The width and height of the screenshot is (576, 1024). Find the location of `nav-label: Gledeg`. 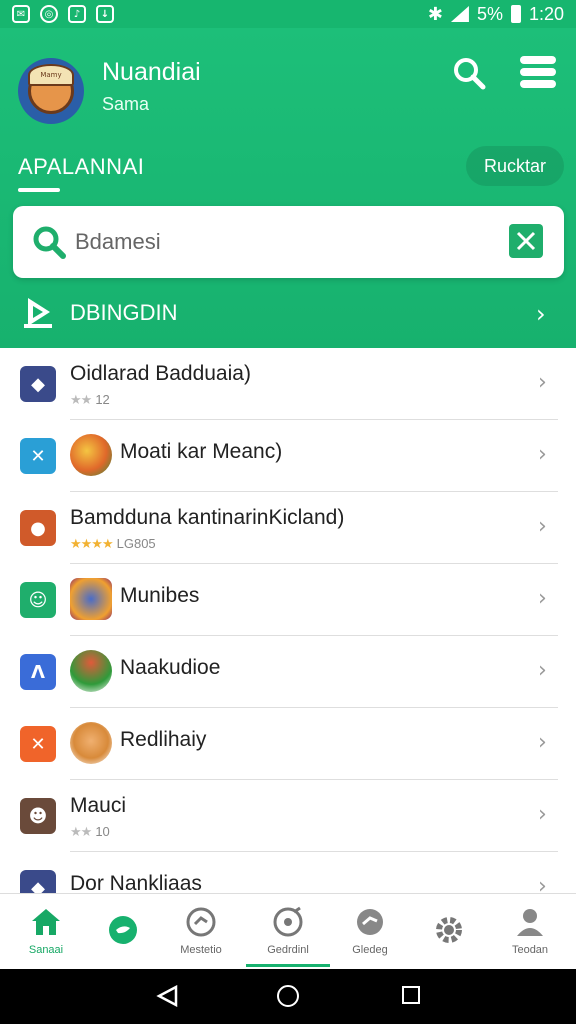

nav-label: Gledeg is located at coordinates (370, 950).